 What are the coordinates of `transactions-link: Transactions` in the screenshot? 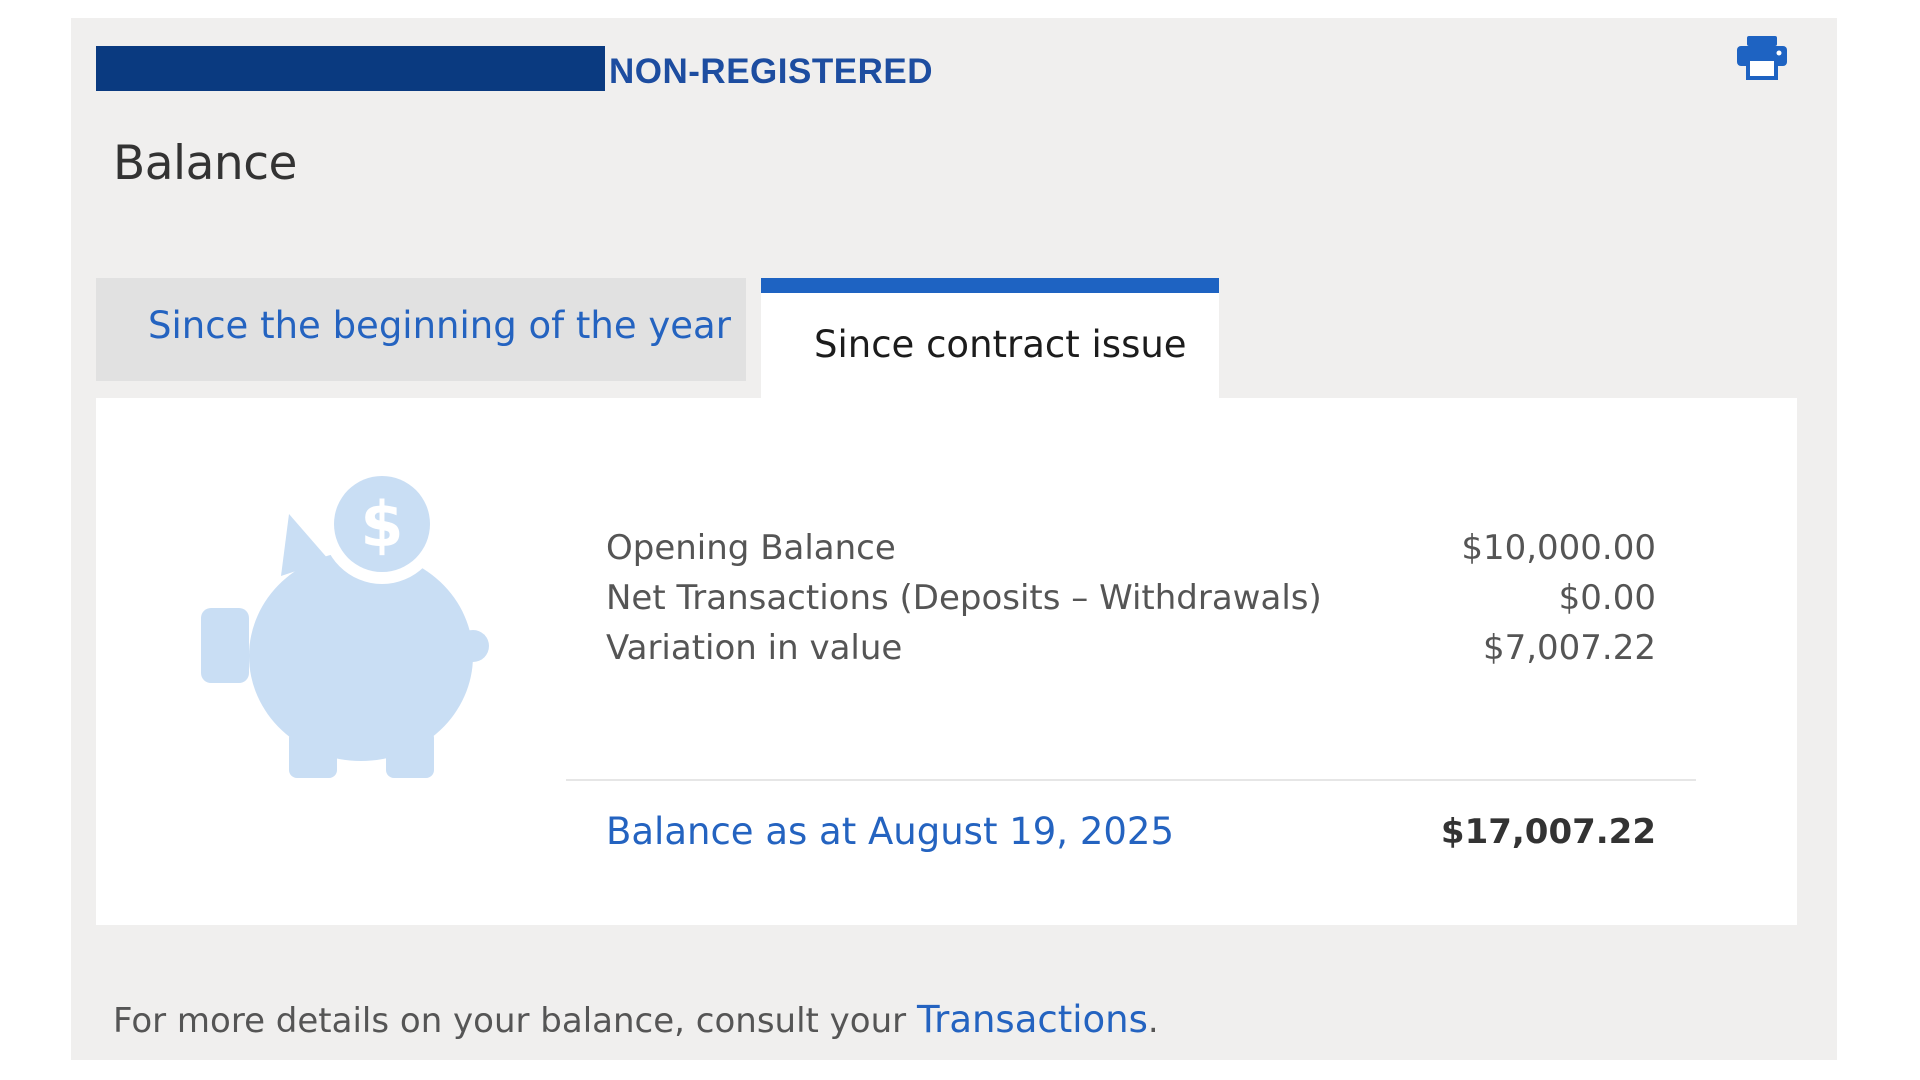 It's located at (1032, 1019).